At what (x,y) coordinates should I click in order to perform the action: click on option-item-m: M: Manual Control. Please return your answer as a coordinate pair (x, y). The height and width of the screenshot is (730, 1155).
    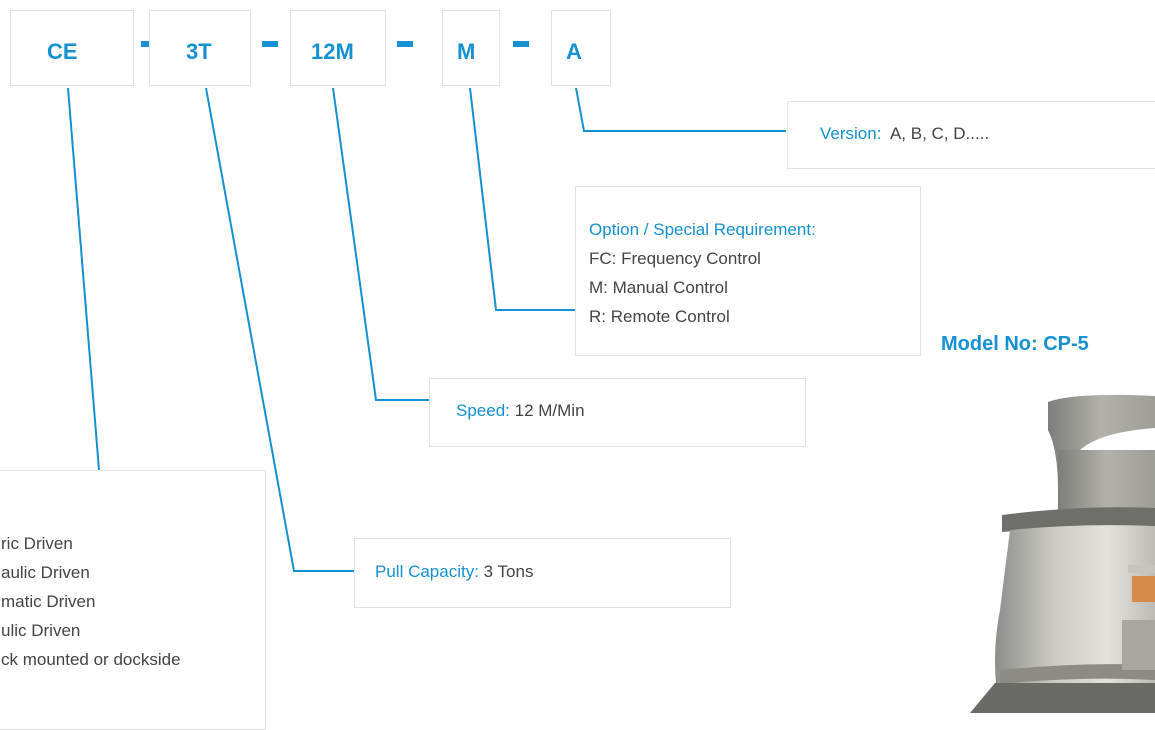
    Looking at the image, I should click on (658, 287).